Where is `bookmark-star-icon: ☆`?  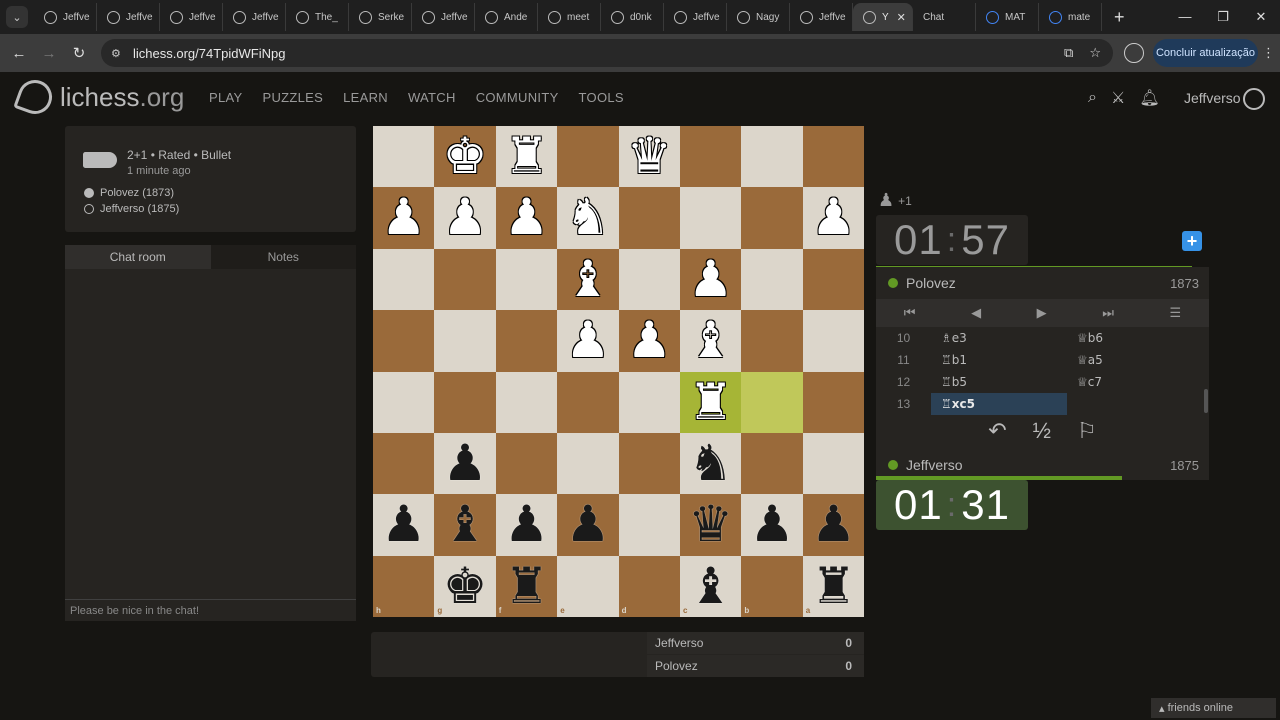
bookmark-star-icon: ☆ is located at coordinates (1095, 53).